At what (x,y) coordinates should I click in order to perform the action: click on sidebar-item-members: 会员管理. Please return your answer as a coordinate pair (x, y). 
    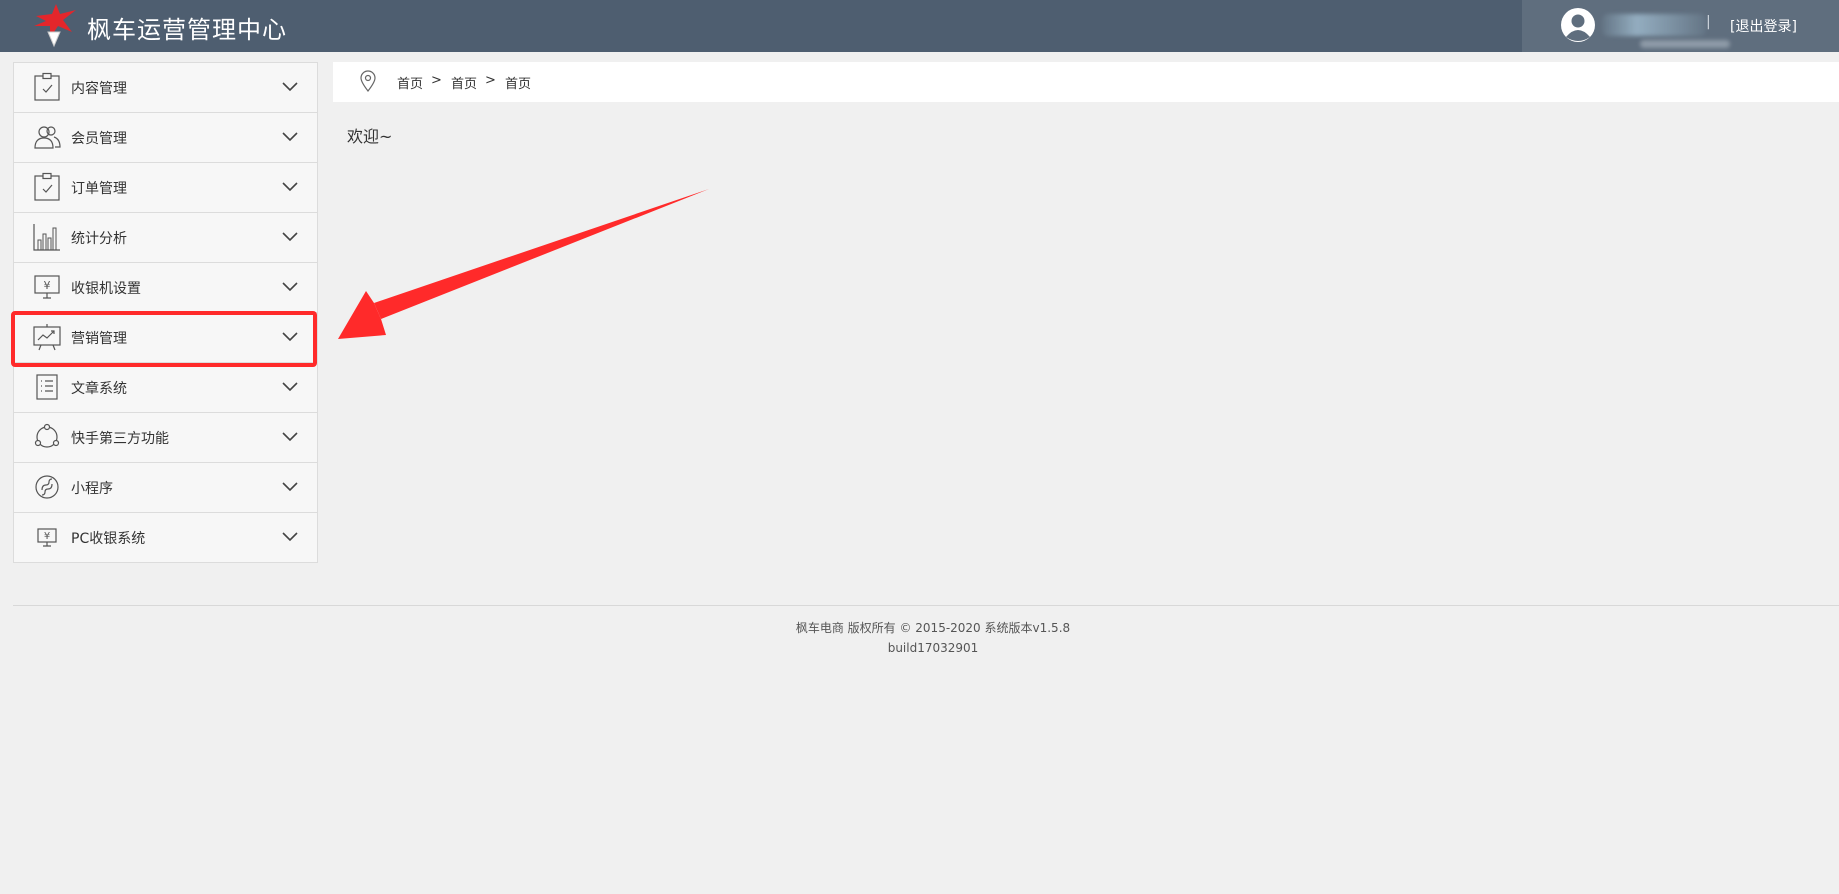
    Looking at the image, I should click on (165, 138).